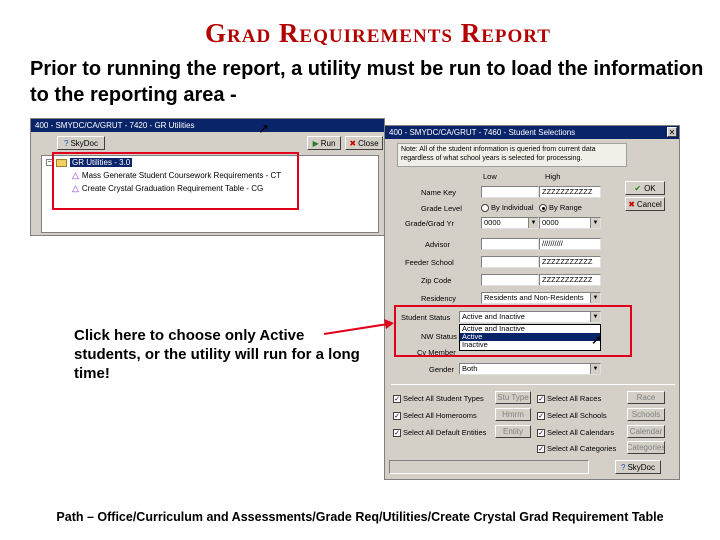  I want to click on select-all-categories-check: ✓ Select All Categories, so click(576, 448).